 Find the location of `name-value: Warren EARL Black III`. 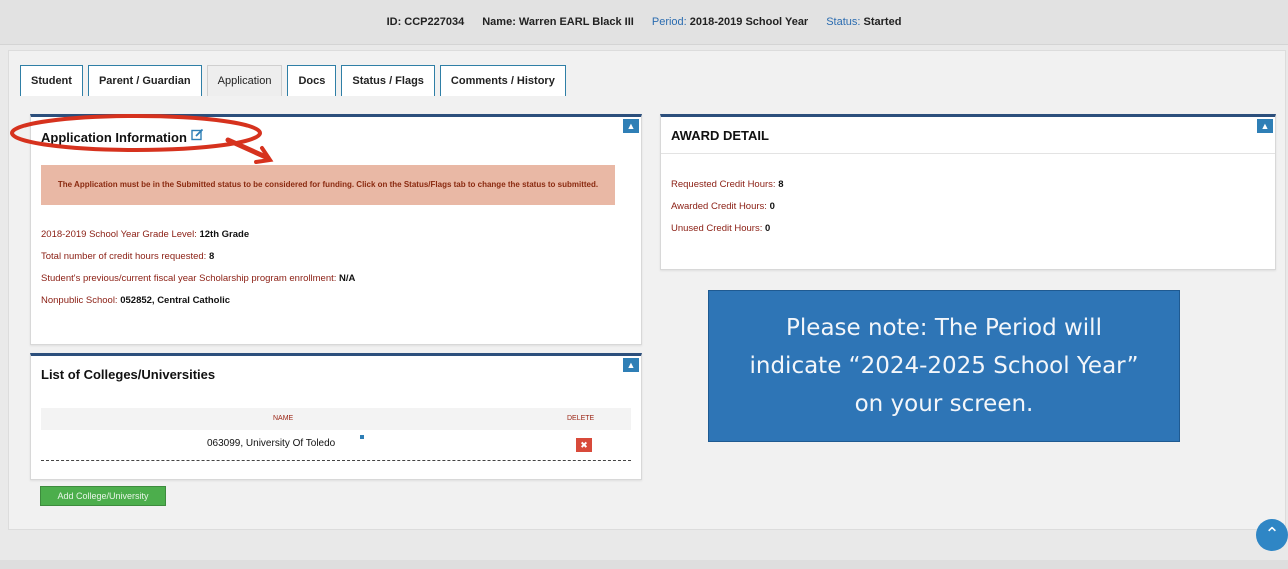

name-value: Warren EARL Black III is located at coordinates (576, 22).